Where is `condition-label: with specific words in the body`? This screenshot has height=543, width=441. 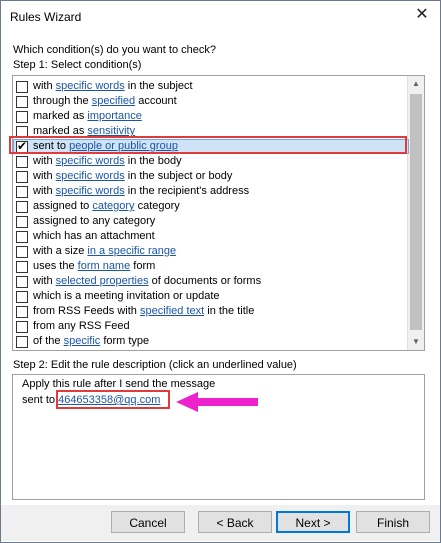 condition-label: with specific words in the body is located at coordinates (107, 161).